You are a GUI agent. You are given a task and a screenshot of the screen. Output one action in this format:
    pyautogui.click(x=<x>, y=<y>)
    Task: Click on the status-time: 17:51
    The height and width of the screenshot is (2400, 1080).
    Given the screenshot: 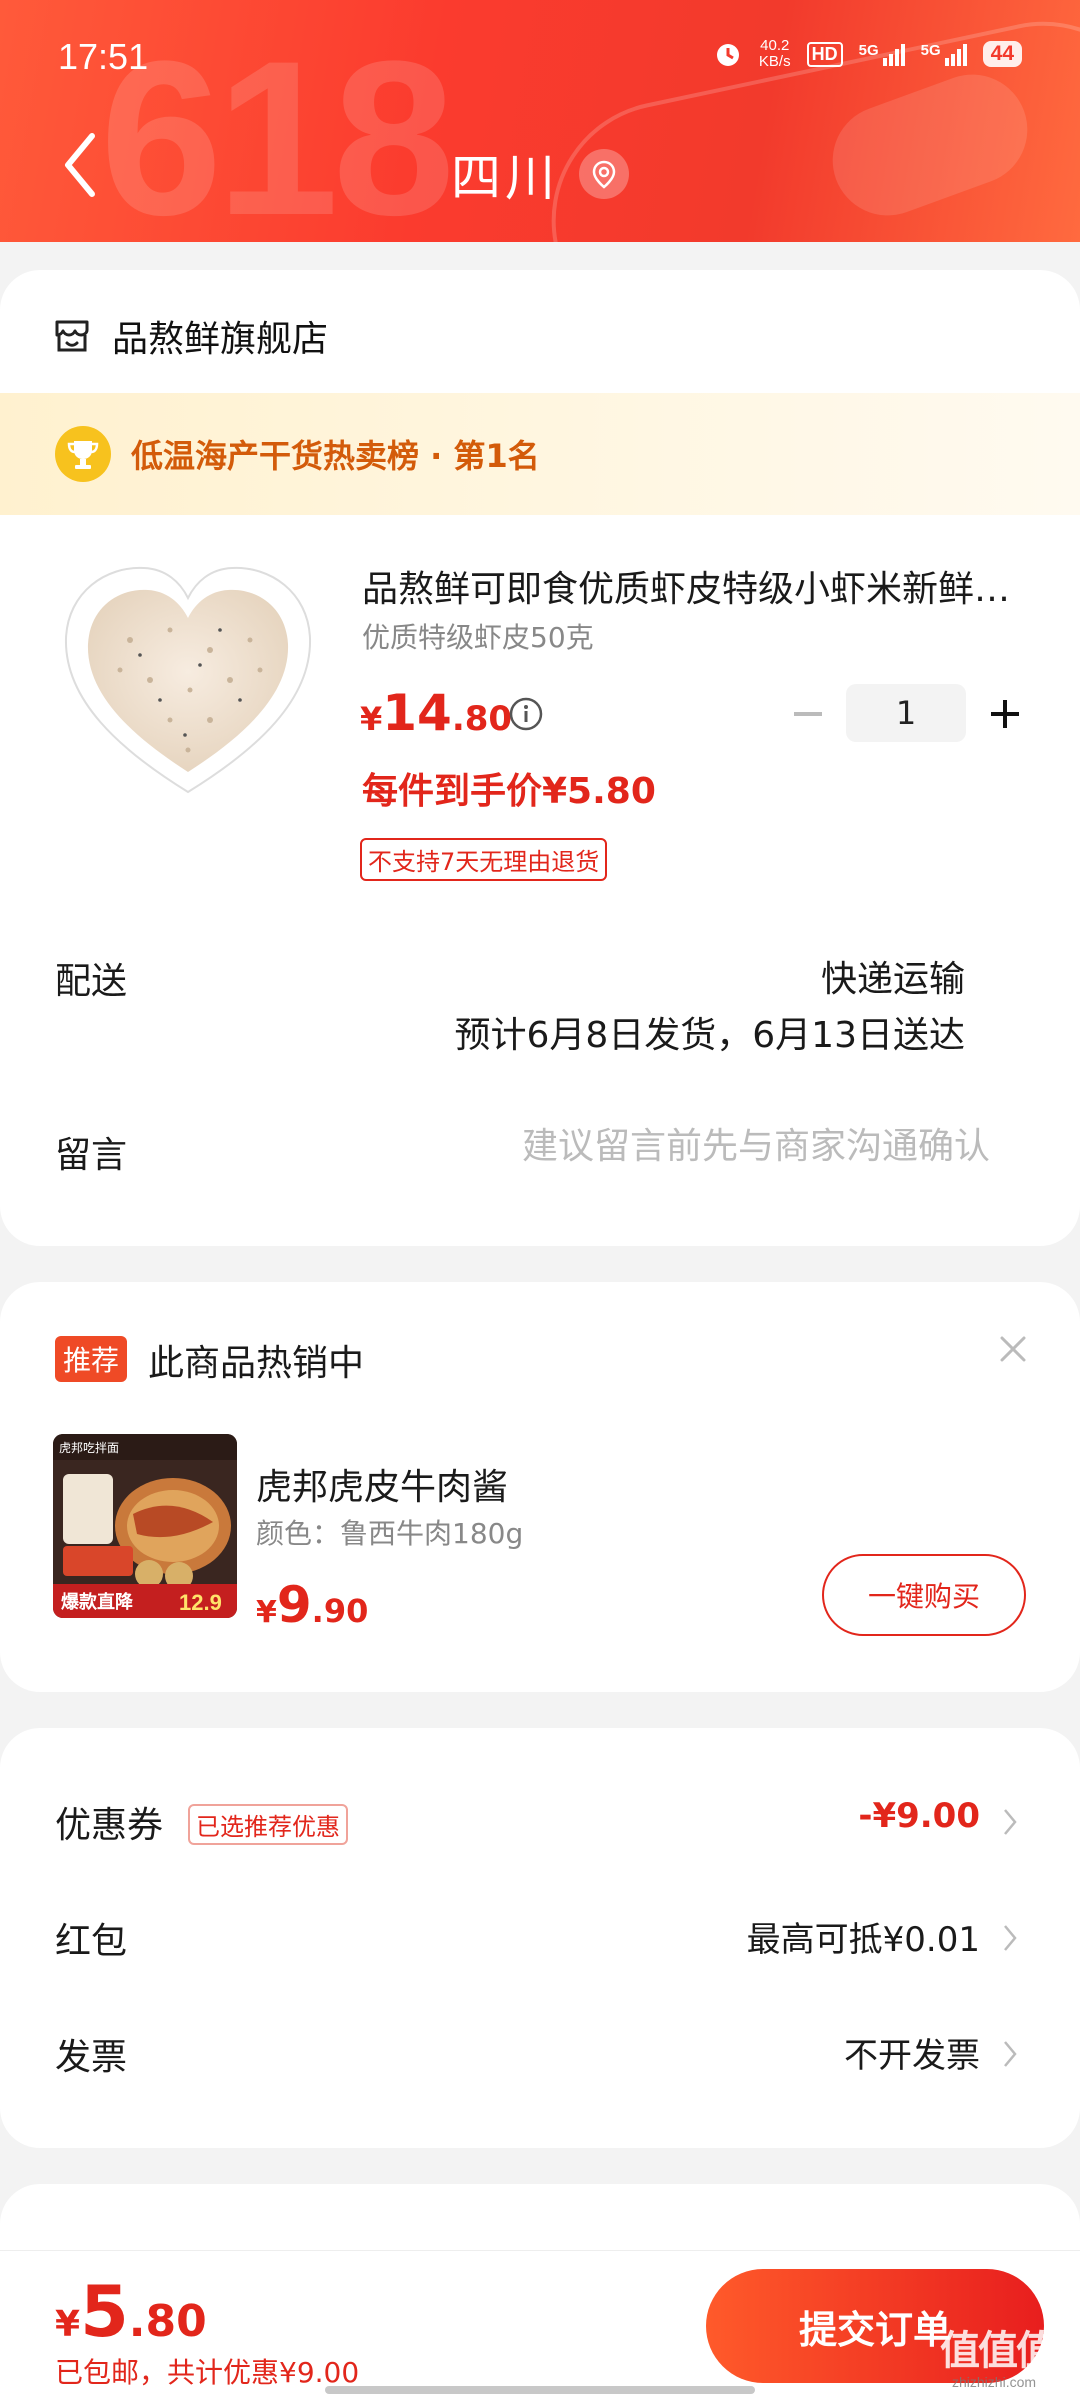 What is the action you would take?
    pyautogui.click(x=103, y=56)
    